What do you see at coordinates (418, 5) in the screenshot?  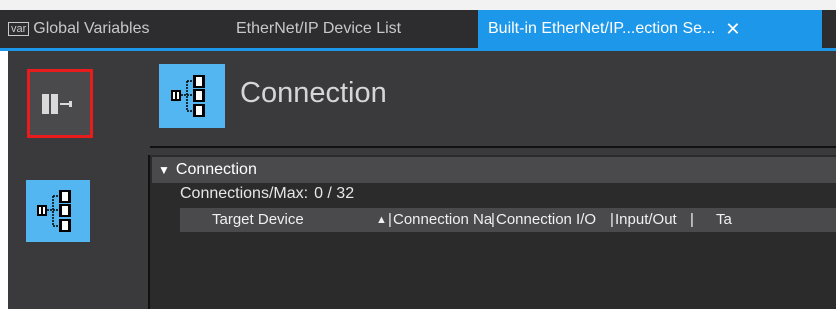 I see `window-top-strip` at bounding box center [418, 5].